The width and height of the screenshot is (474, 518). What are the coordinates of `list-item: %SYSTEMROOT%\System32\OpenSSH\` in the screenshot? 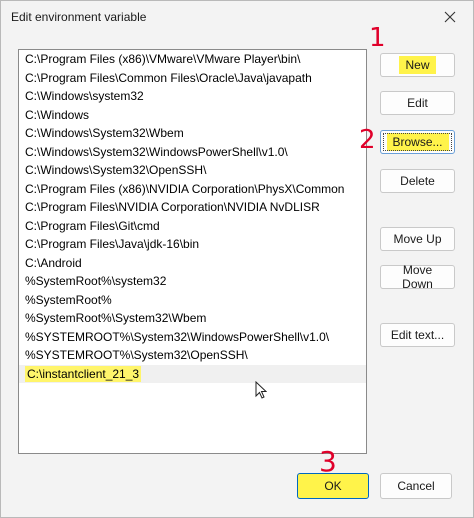 It's located at (192, 355).